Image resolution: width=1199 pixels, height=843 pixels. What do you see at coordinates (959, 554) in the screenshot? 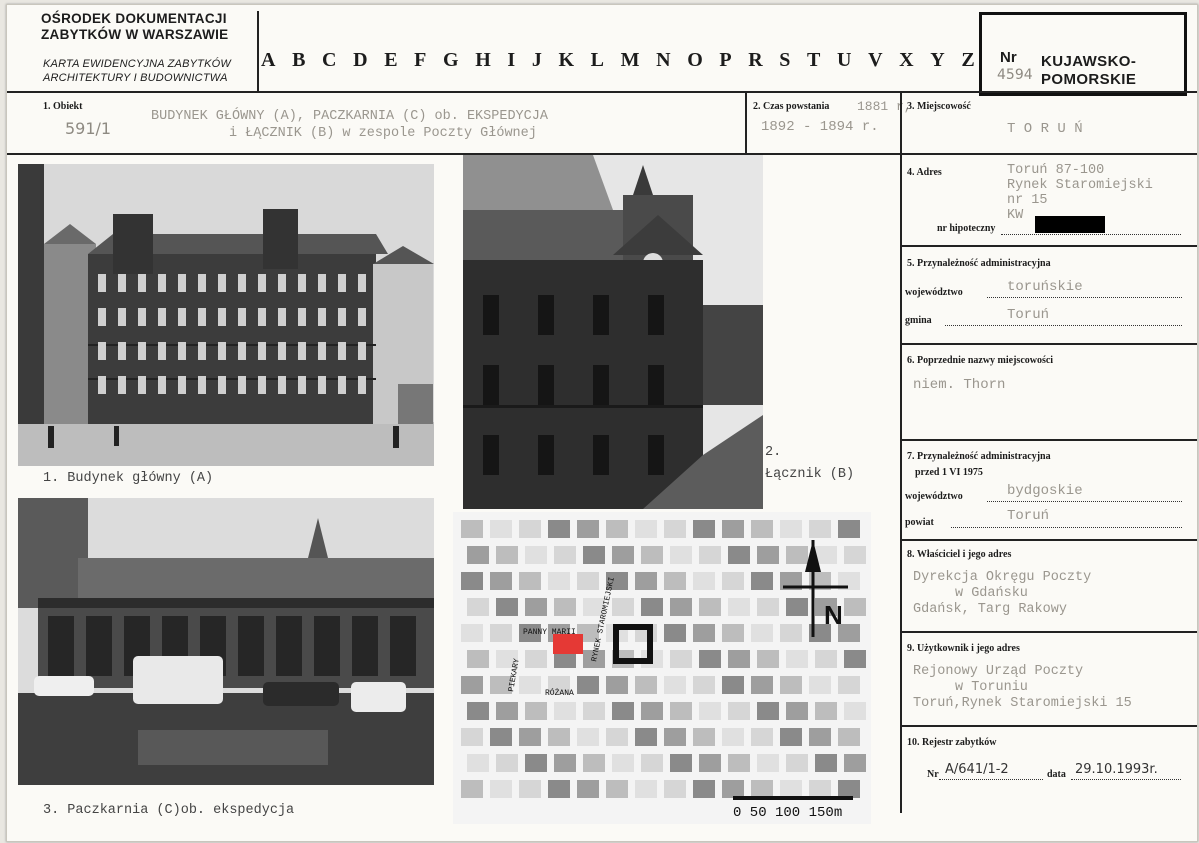
I see `wlasciciel-label: 8. Właściciel i jego adres` at bounding box center [959, 554].